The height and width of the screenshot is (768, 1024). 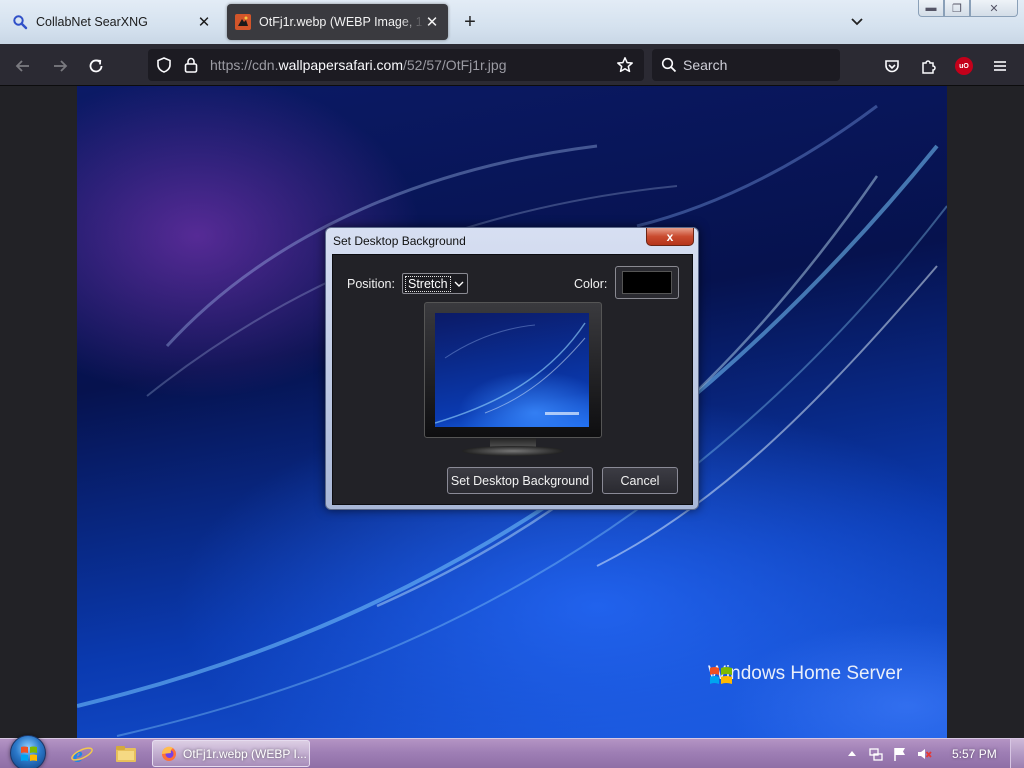 I want to click on restore-icon: ❐, so click(x=957, y=8).